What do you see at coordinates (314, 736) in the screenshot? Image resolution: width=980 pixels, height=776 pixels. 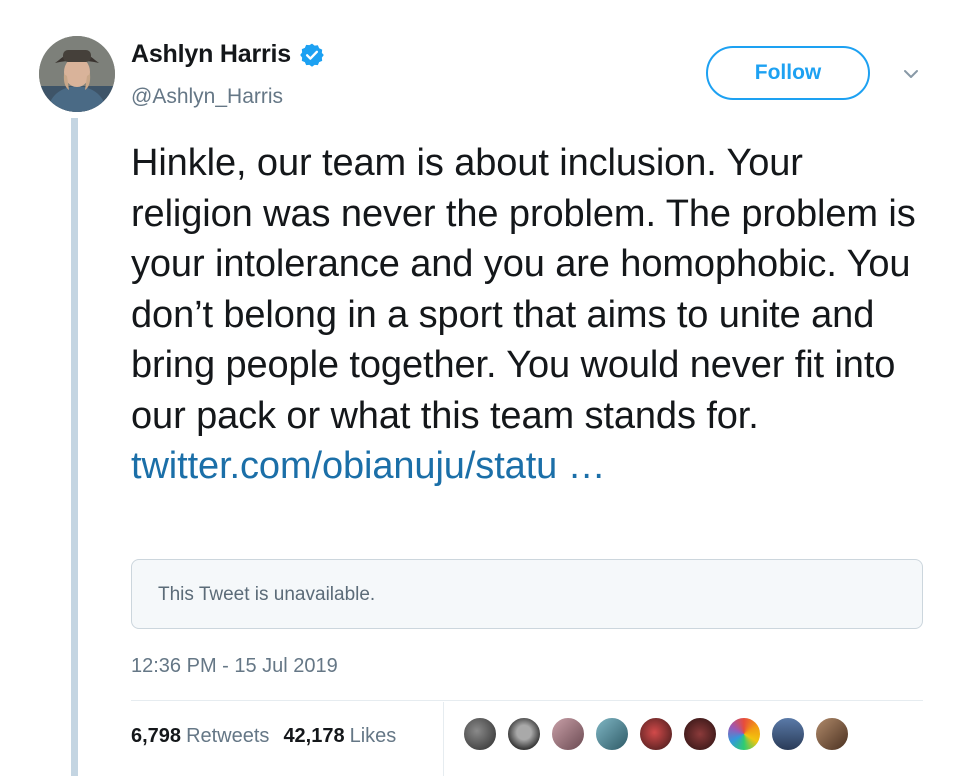 I see `likes-count: 42,178` at bounding box center [314, 736].